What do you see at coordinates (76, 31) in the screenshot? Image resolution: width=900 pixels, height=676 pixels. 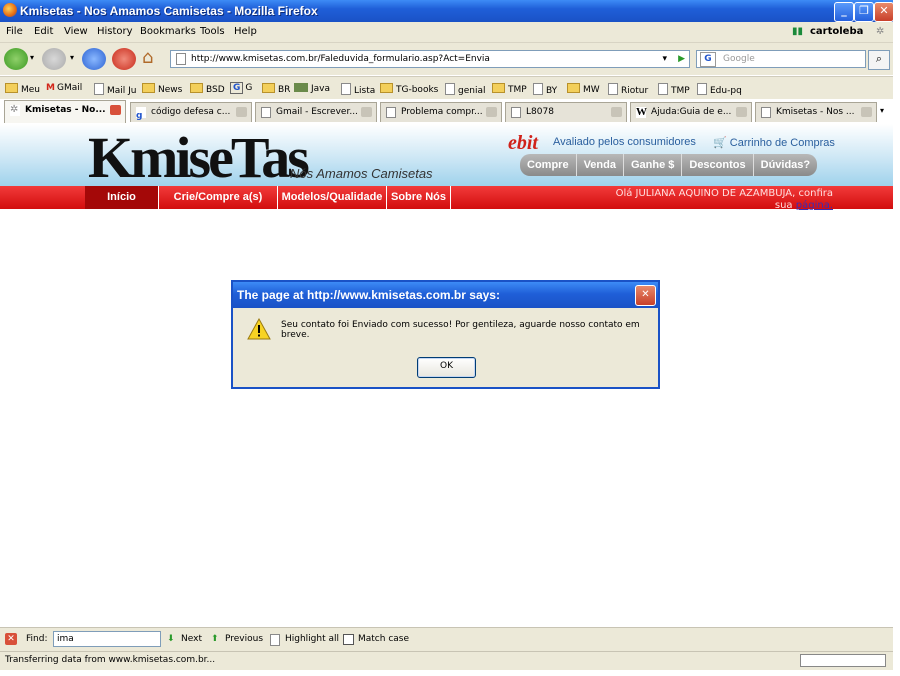 I see `menu-view: View` at bounding box center [76, 31].